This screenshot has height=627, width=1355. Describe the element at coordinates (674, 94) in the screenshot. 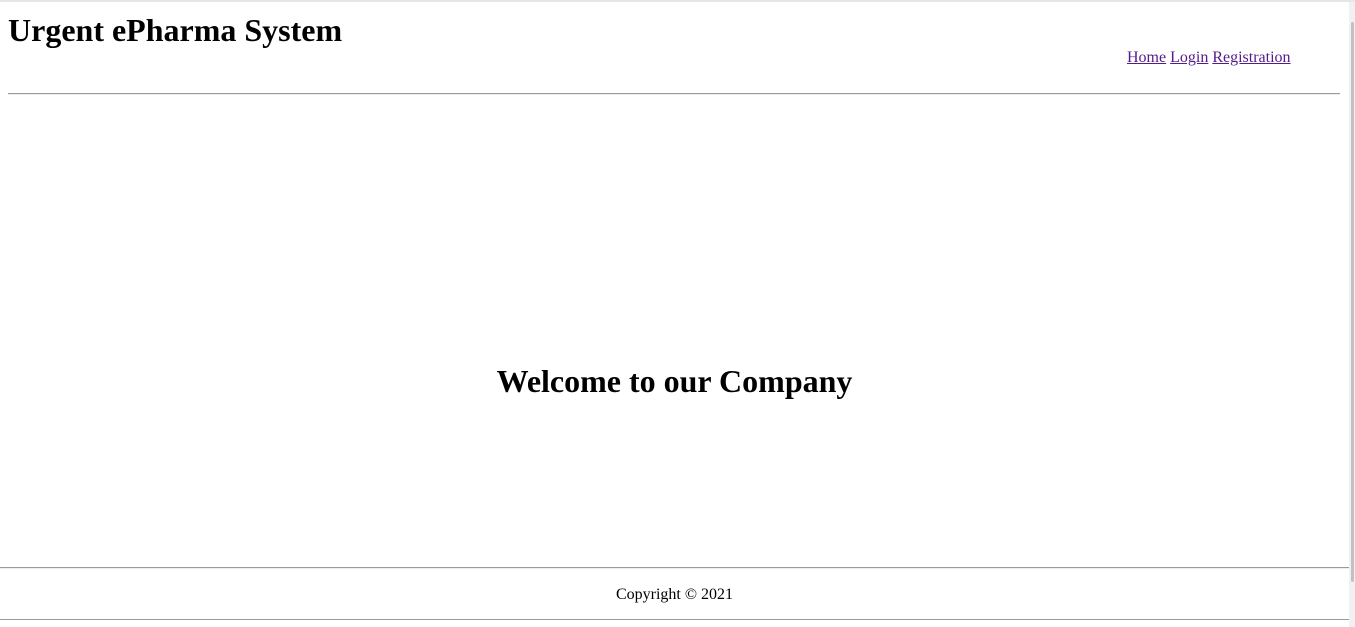

I see `header-divider` at that location.